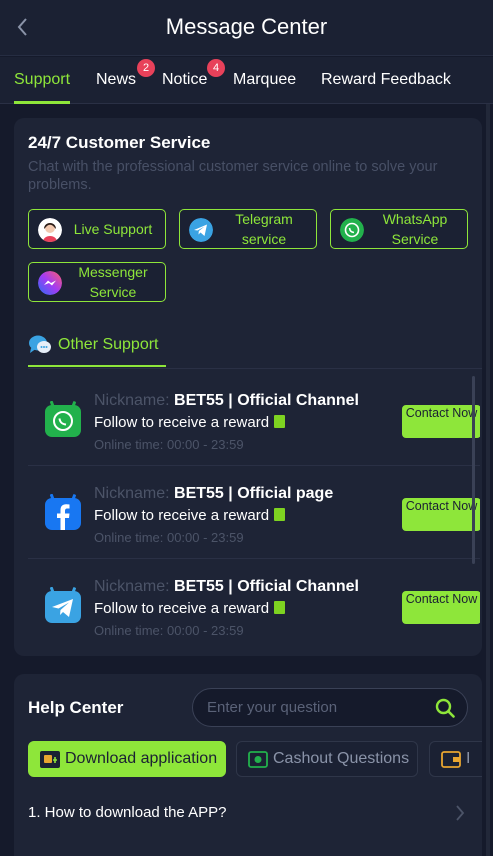  I want to click on whatsapp-service-button: WhatsApp Service, so click(399, 229).